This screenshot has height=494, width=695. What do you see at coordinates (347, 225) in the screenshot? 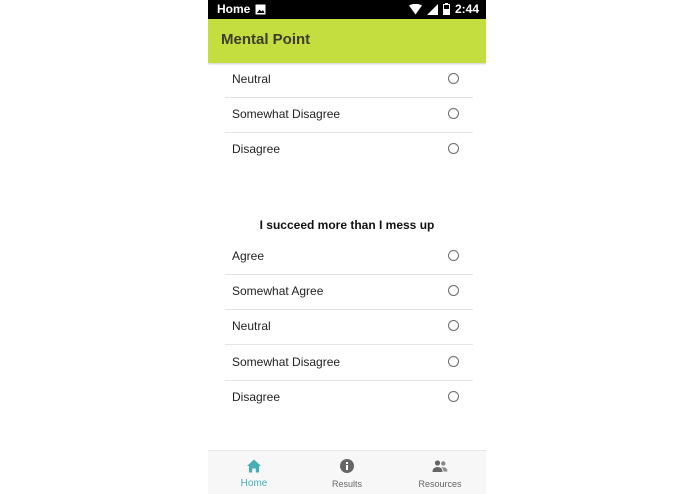
I see `question-text: I succeed more than I mess up` at bounding box center [347, 225].